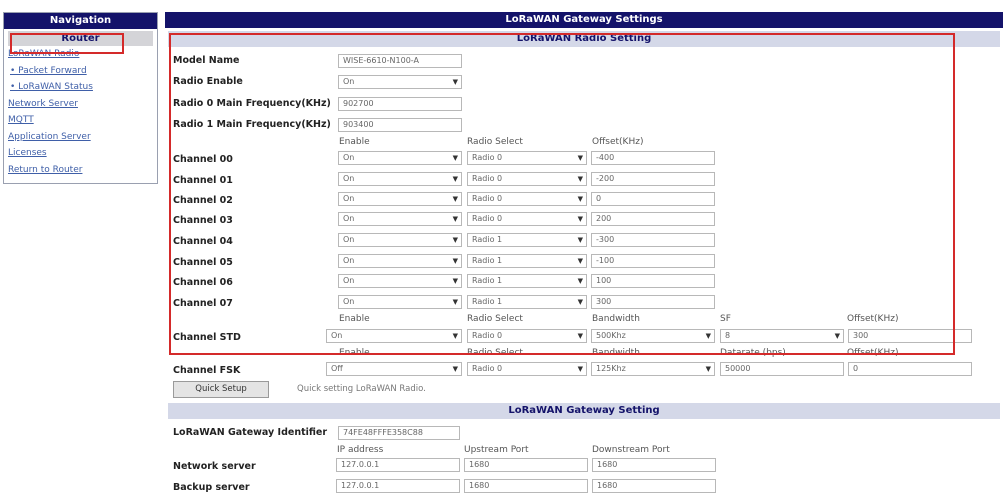  Describe the element at coordinates (394, 336) in the screenshot. I see `channel-std-enable-select: On ▼` at that location.